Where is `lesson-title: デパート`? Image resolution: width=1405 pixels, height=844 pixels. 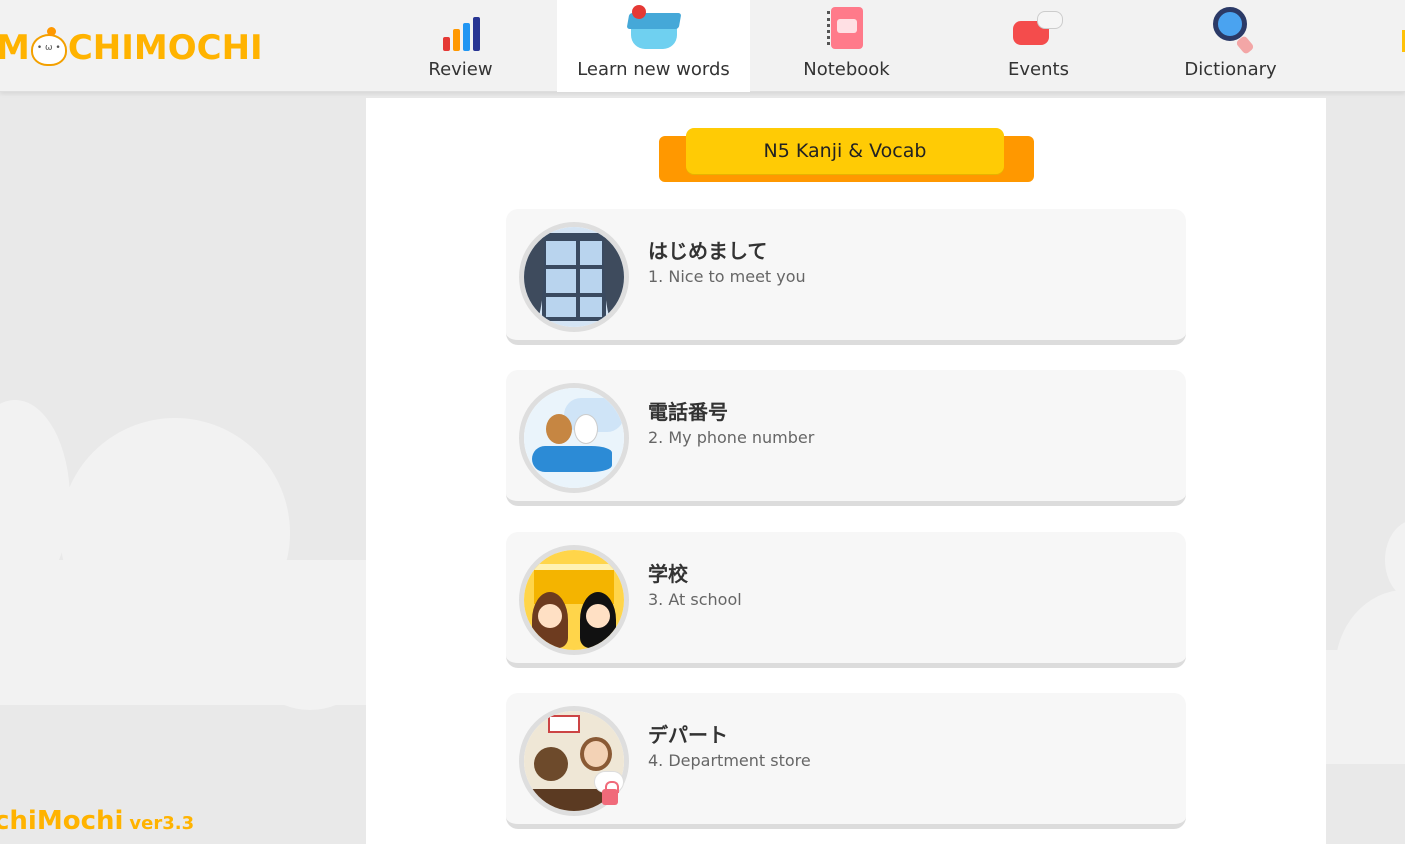
lesson-title: デパート is located at coordinates (688, 735).